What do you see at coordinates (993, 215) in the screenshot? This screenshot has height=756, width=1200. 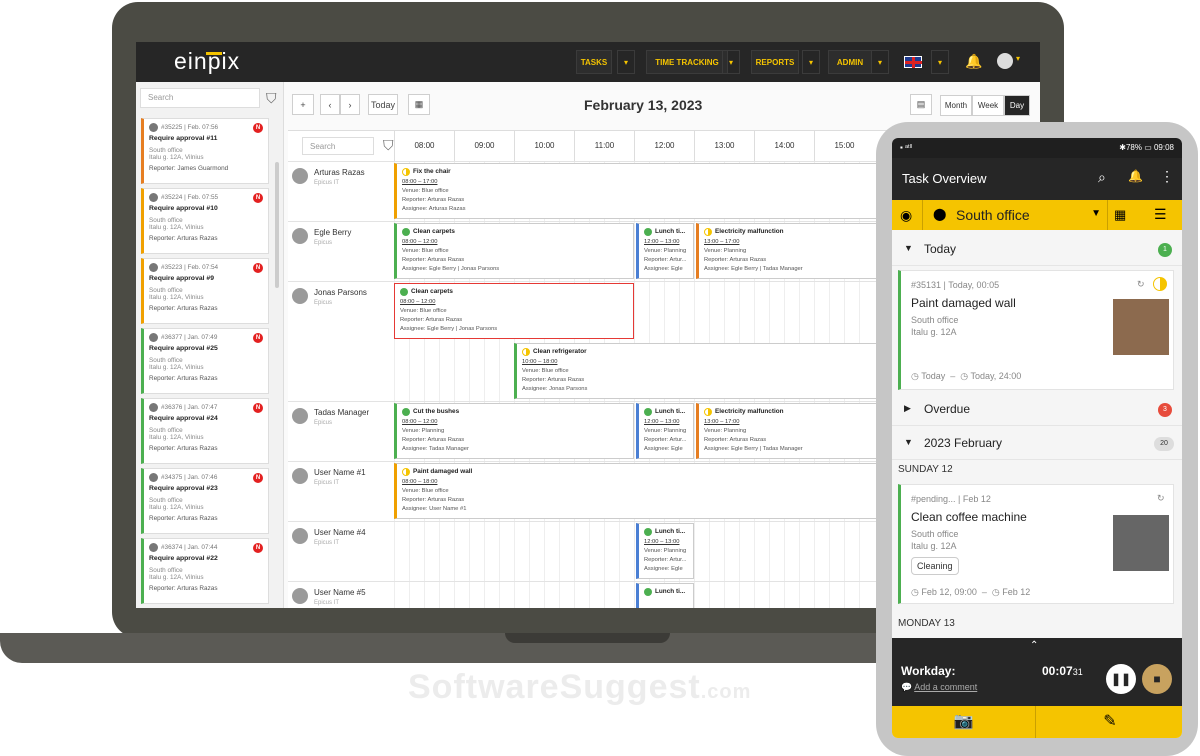 I see `location-name: South office` at bounding box center [993, 215].